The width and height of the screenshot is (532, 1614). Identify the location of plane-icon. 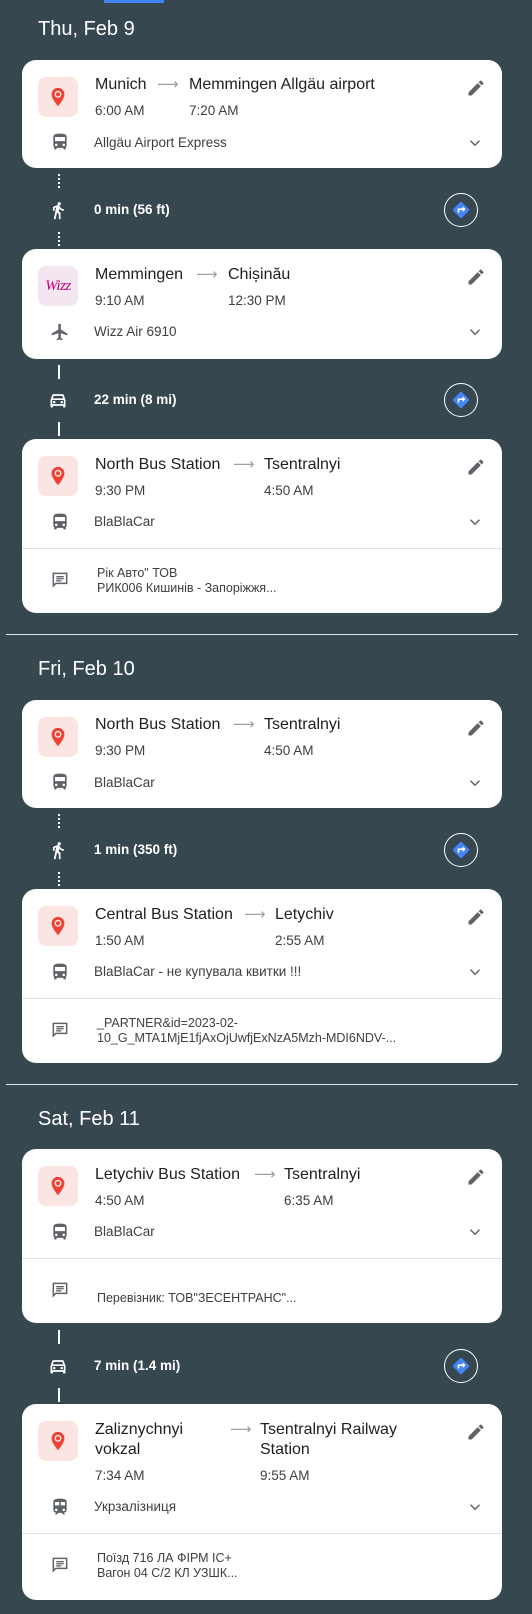
(60, 332).